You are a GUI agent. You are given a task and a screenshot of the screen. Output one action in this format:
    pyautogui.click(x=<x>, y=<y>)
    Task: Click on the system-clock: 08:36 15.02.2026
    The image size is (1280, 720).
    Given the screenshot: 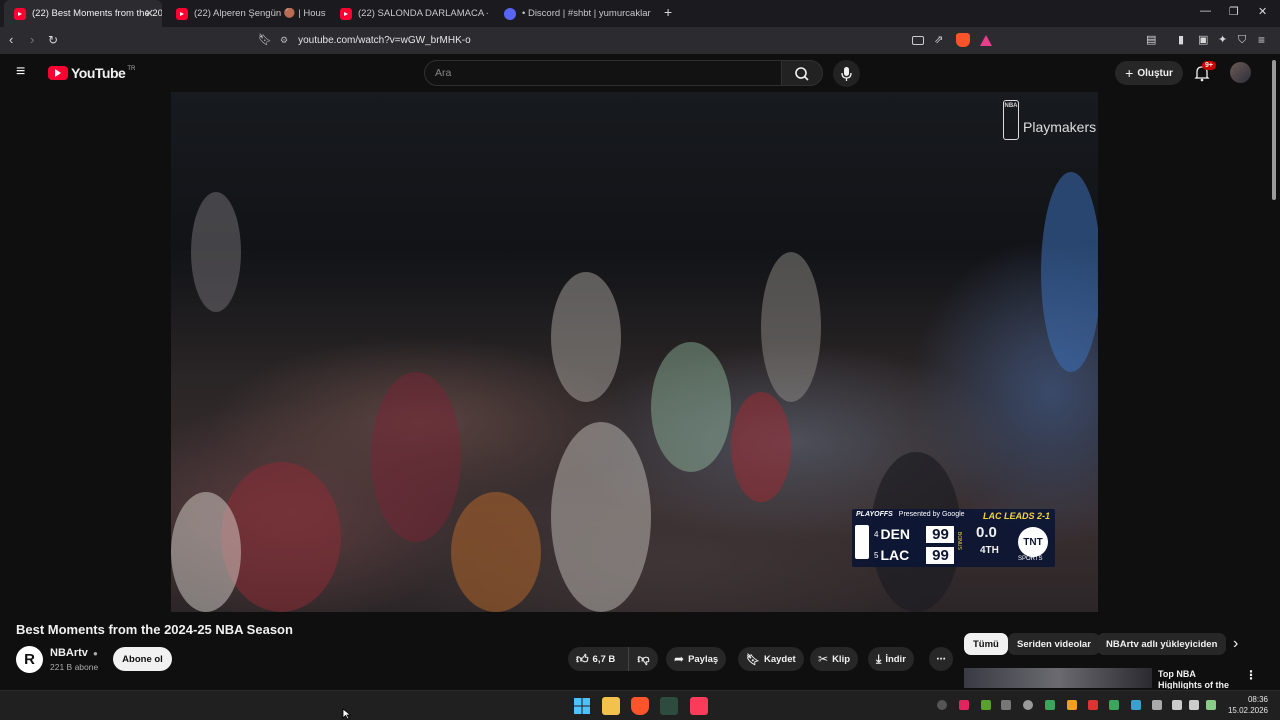 What is the action you would take?
    pyautogui.click(x=1248, y=705)
    